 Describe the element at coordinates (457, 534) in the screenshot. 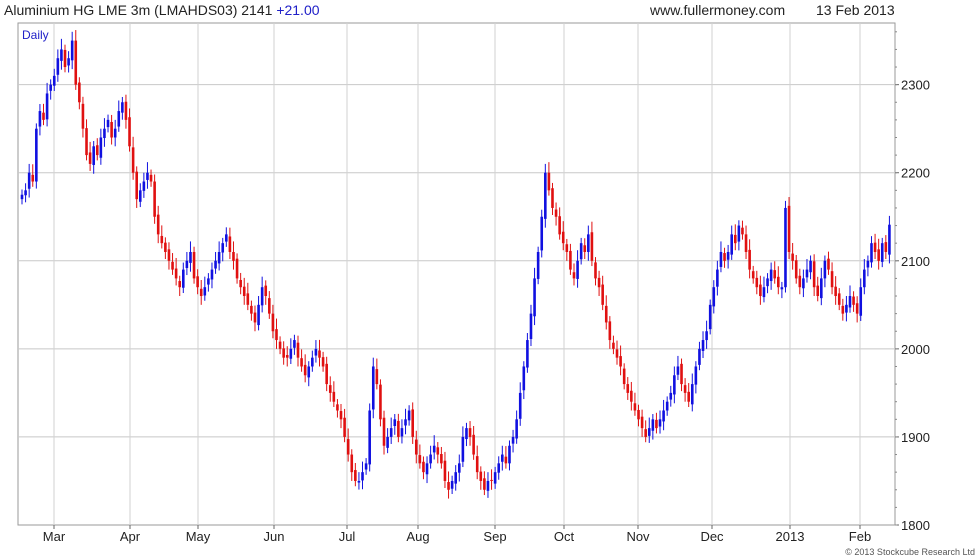

I see `x-axis: Mar Apr May Jun Jul Aug Sep Oct Nov Dec 2013 Feb` at that location.